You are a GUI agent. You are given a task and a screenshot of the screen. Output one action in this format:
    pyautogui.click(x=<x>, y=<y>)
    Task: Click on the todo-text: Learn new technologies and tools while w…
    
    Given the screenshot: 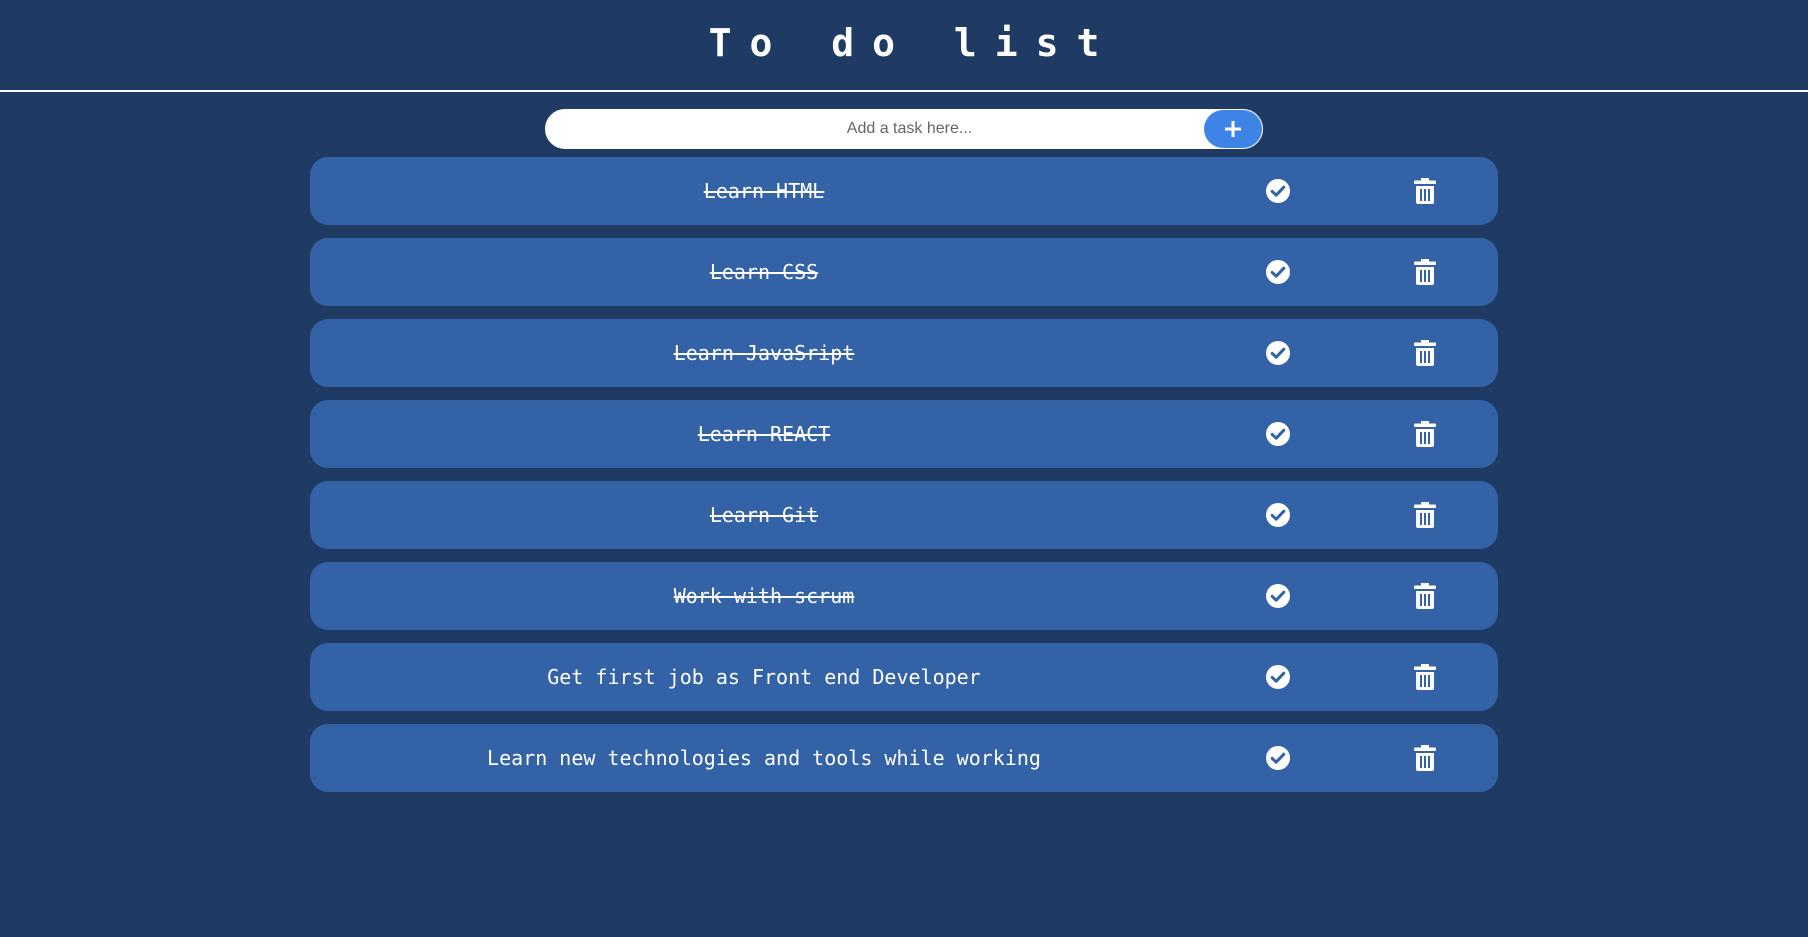 What is the action you would take?
    pyautogui.click(x=764, y=758)
    